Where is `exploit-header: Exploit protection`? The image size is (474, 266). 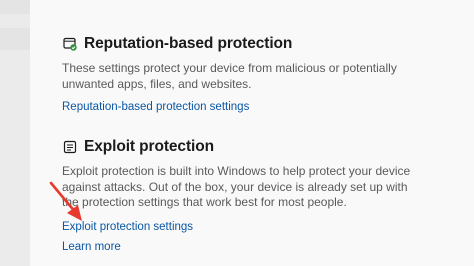
exploit-header: Exploit protection is located at coordinates (262, 147).